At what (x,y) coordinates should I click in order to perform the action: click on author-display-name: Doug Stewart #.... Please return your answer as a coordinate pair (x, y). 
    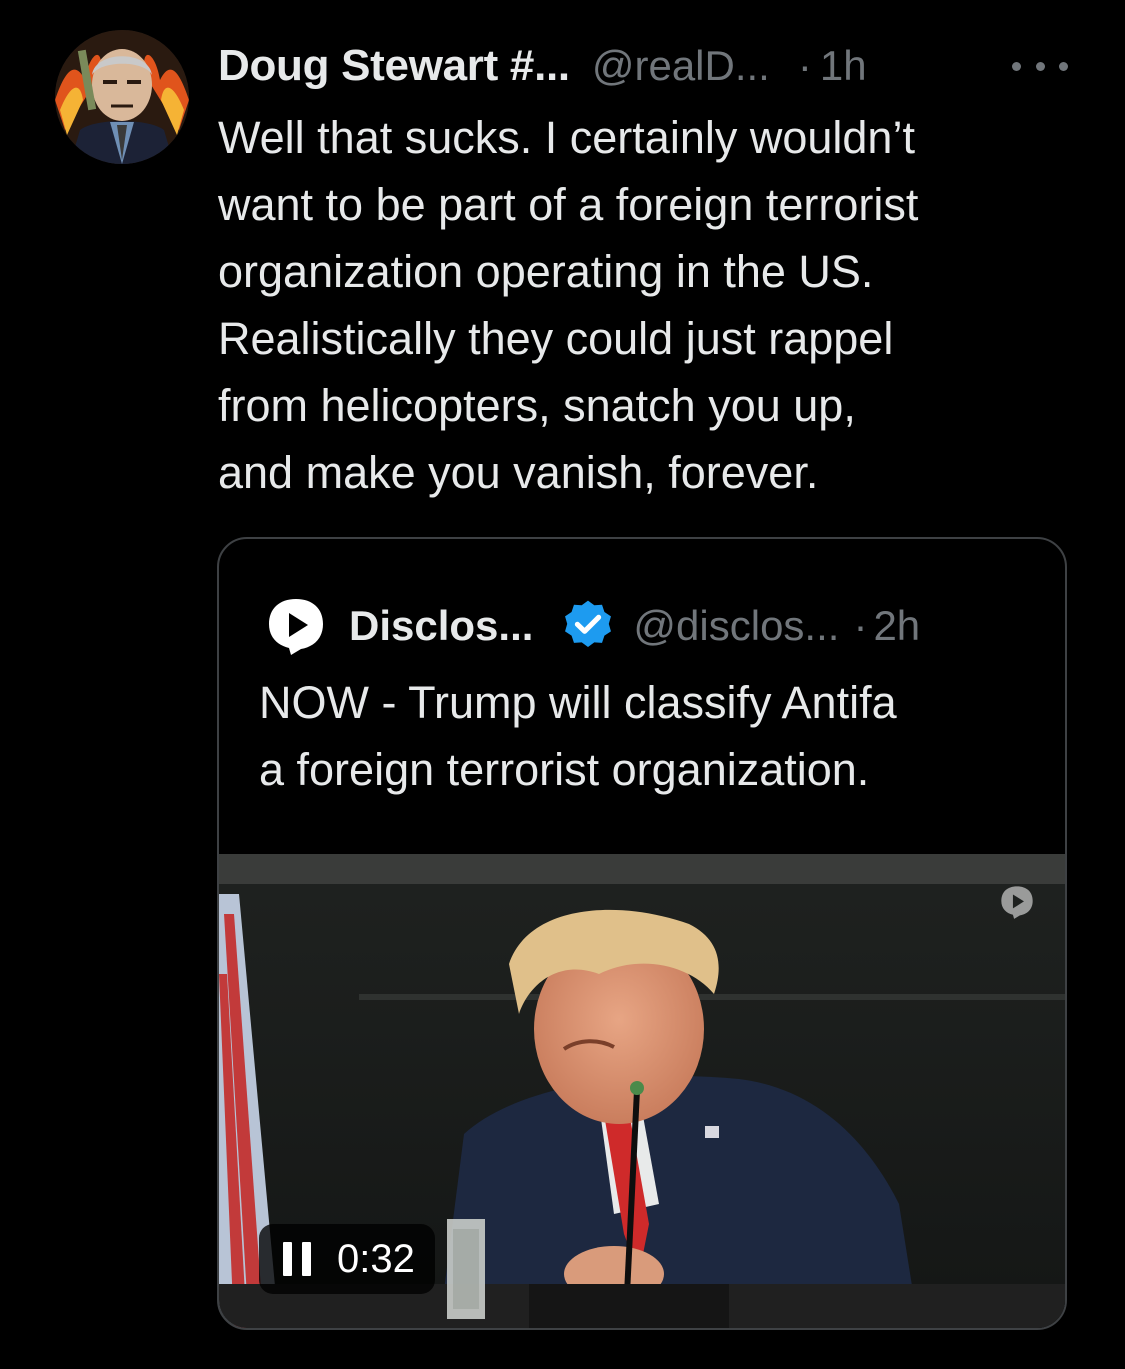
    Looking at the image, I should click on (394, 66).